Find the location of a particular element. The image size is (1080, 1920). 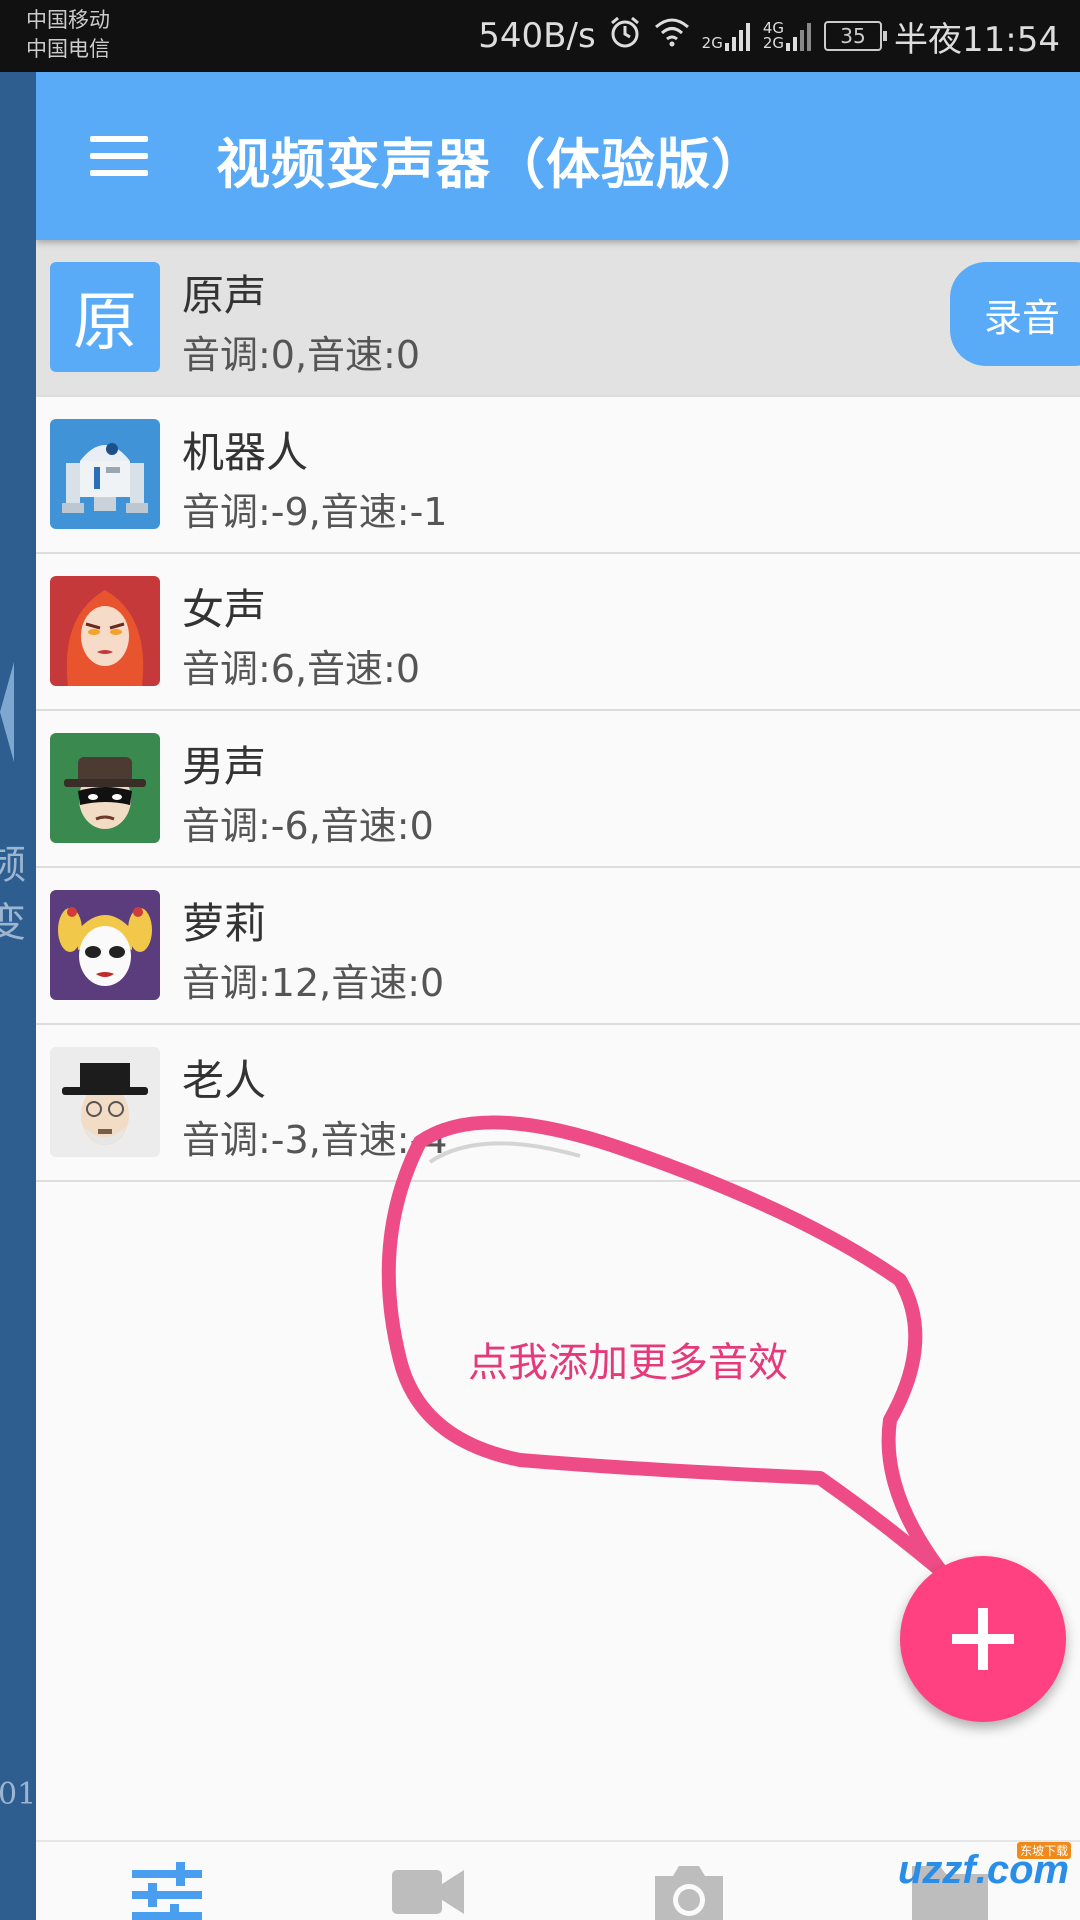

signal-bars-icon is located at coordinates (737, 37).